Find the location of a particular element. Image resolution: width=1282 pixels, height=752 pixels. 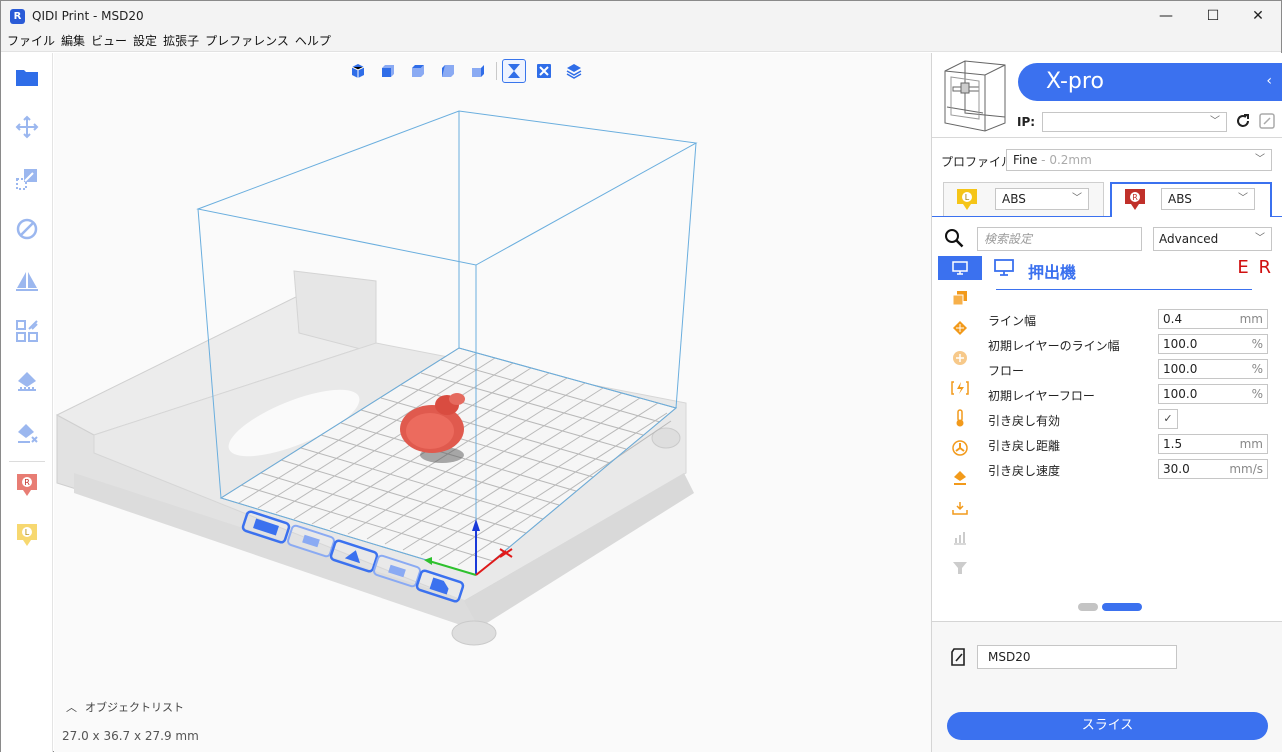

rotate-tool-button is located at coordinates (27, 229).